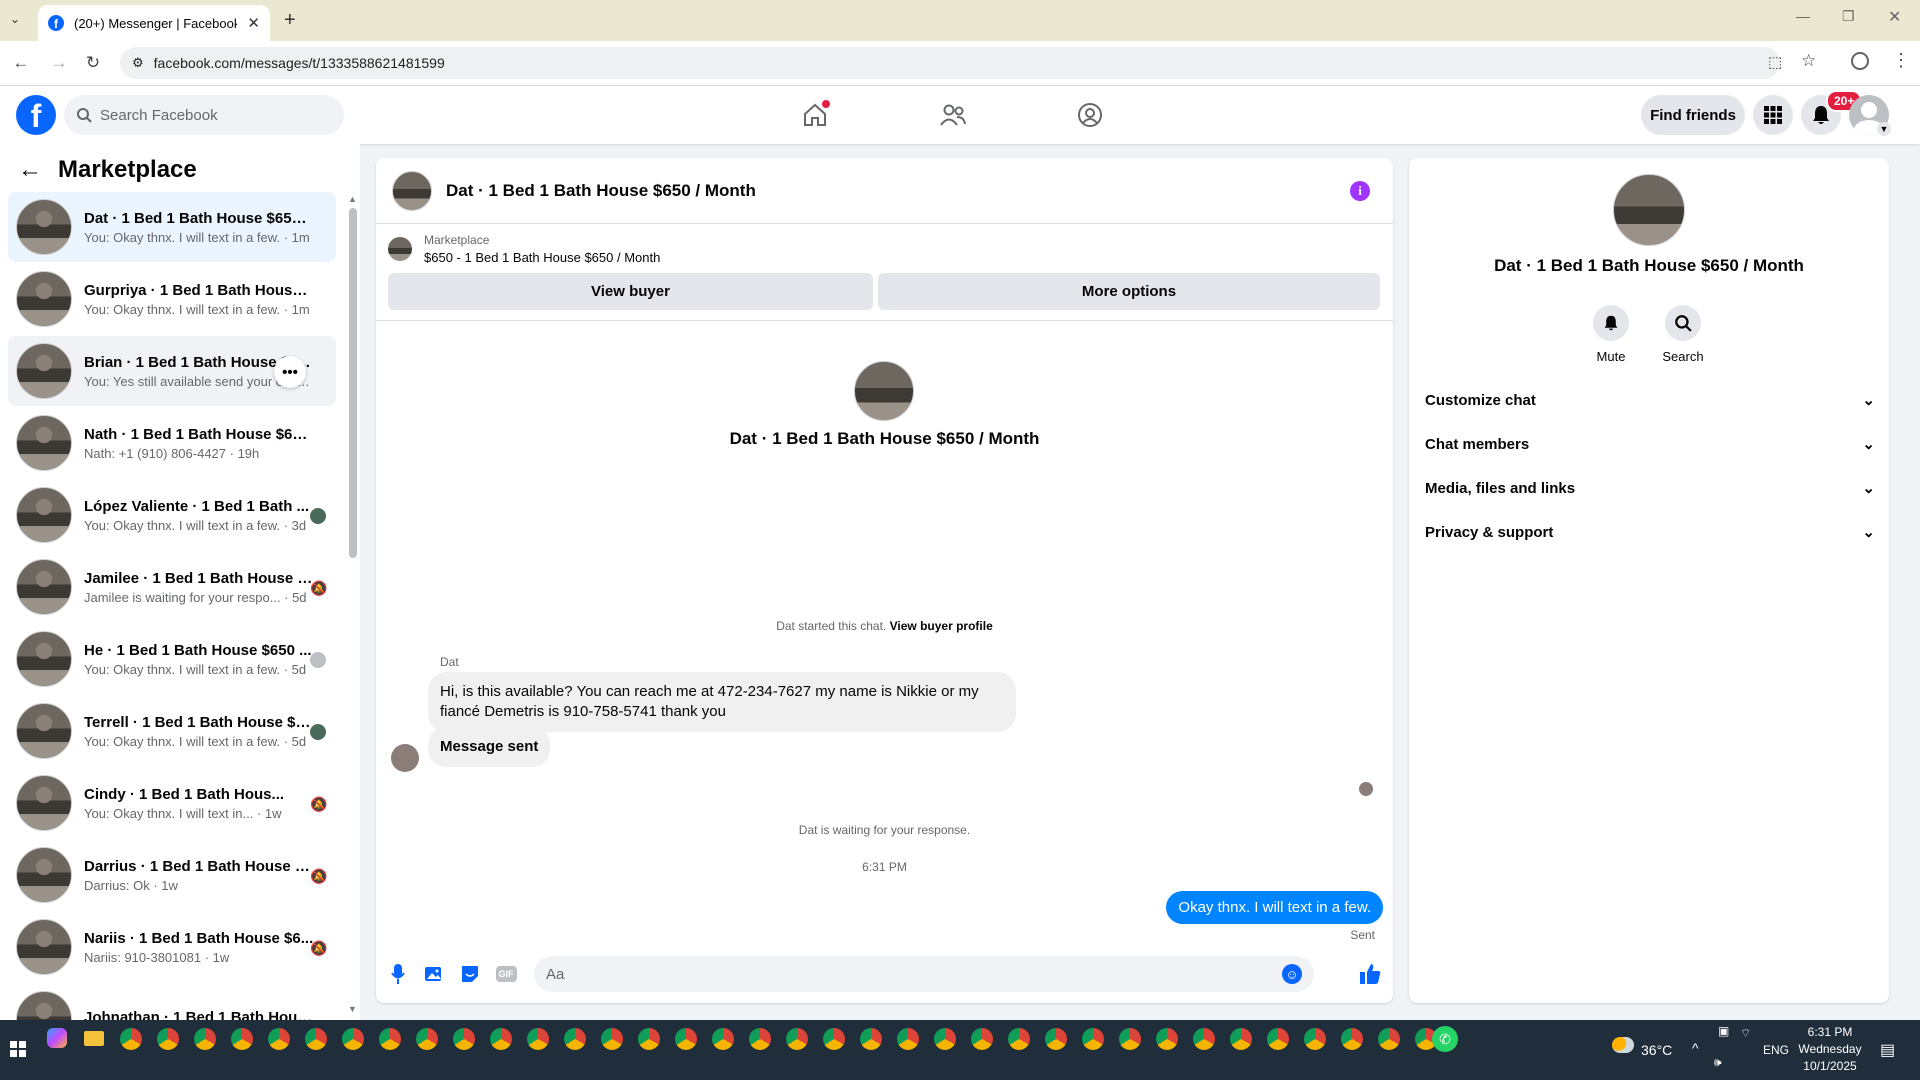  I want to click on friends-icon, so click(953, 115).